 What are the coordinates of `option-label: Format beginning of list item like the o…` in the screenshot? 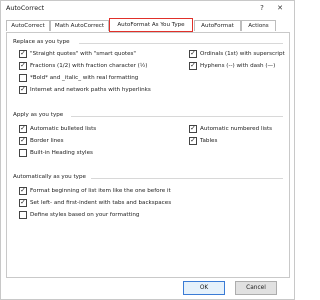 It's located at (100, 191).